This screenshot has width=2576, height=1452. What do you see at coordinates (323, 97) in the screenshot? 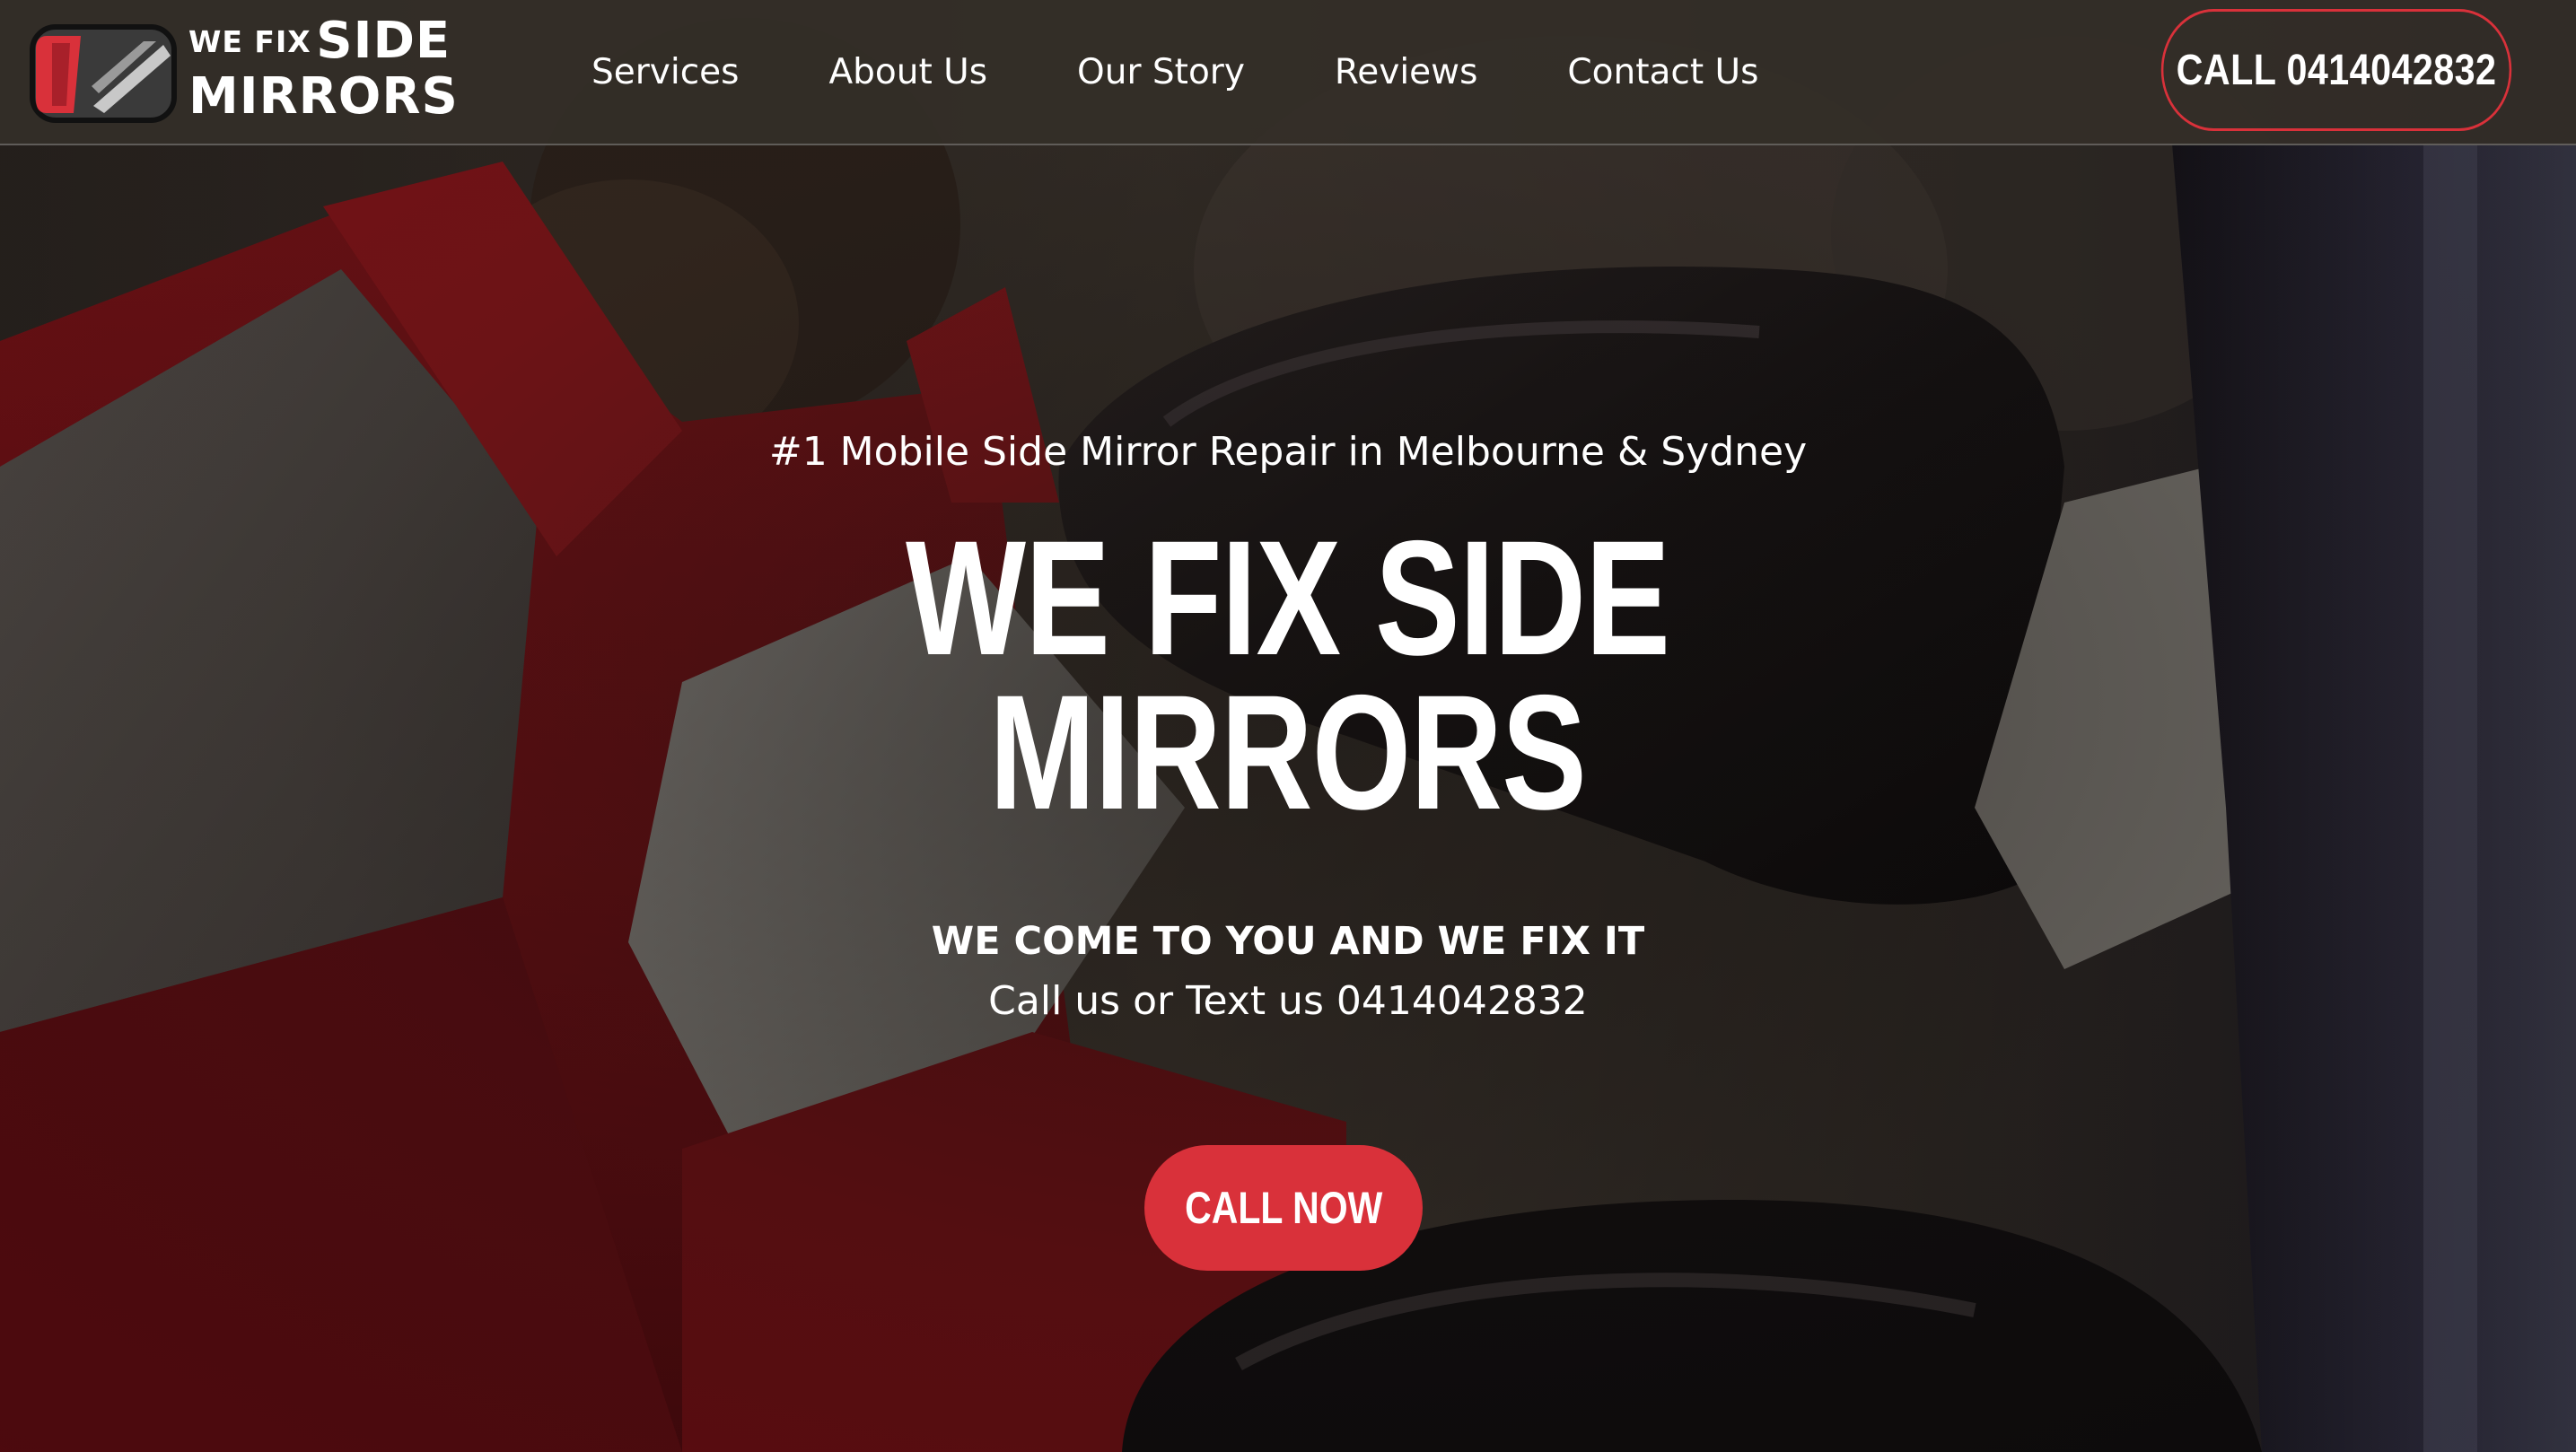
I see `logo-big-text-2: MIRRORS` at bounding box center [323, 97].